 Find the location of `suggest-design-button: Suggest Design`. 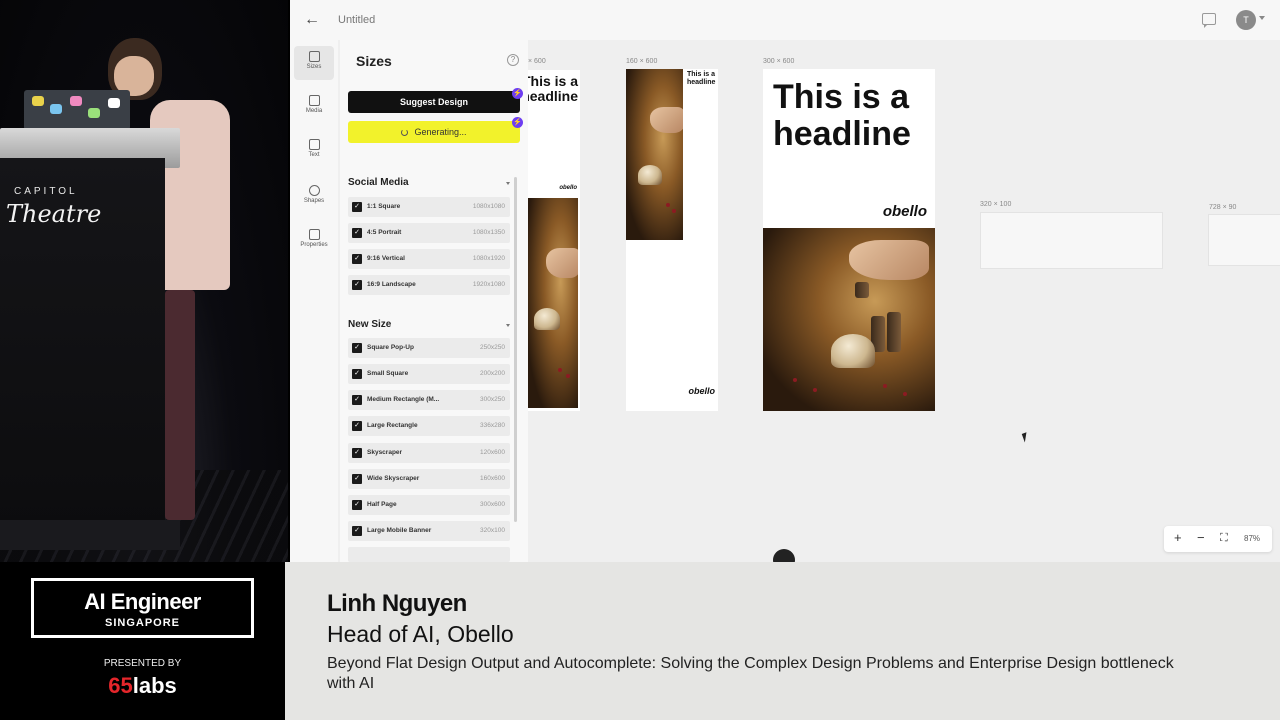

suggest-design-button: Suggest Design is located at coordinates (434, 102).